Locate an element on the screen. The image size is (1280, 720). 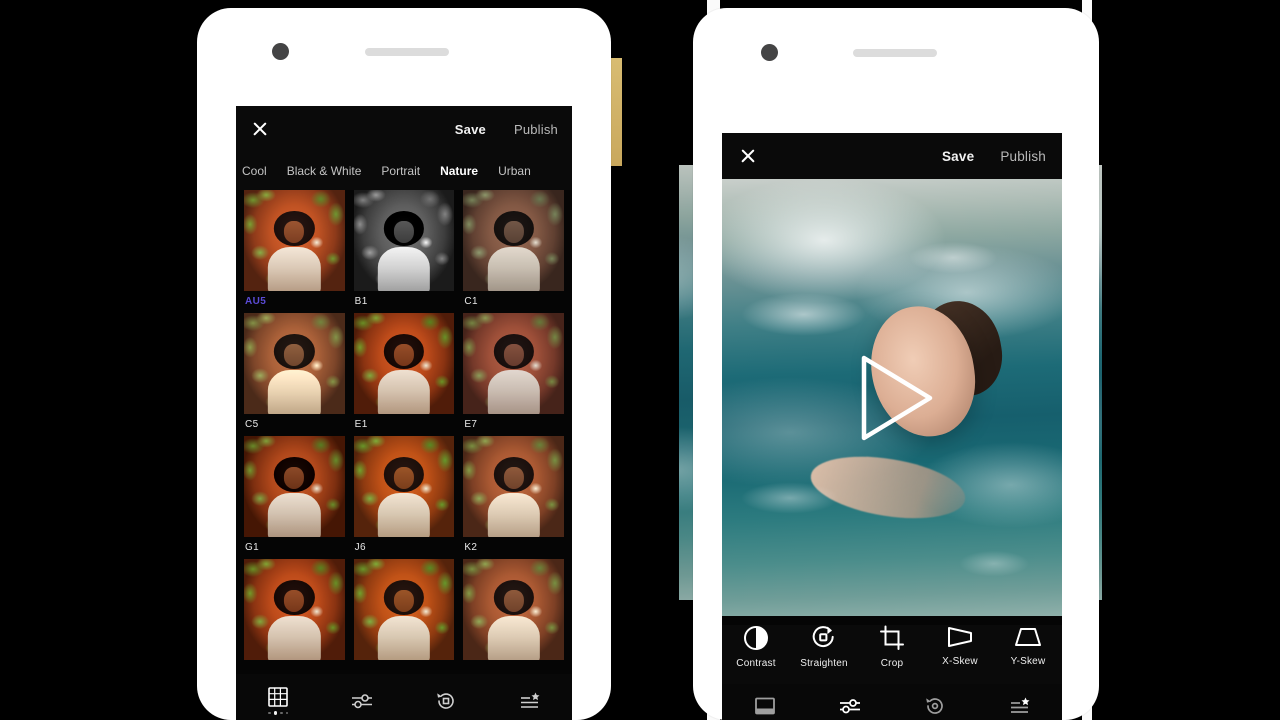
filter-label: B1 is located at coordinates (361, 301).